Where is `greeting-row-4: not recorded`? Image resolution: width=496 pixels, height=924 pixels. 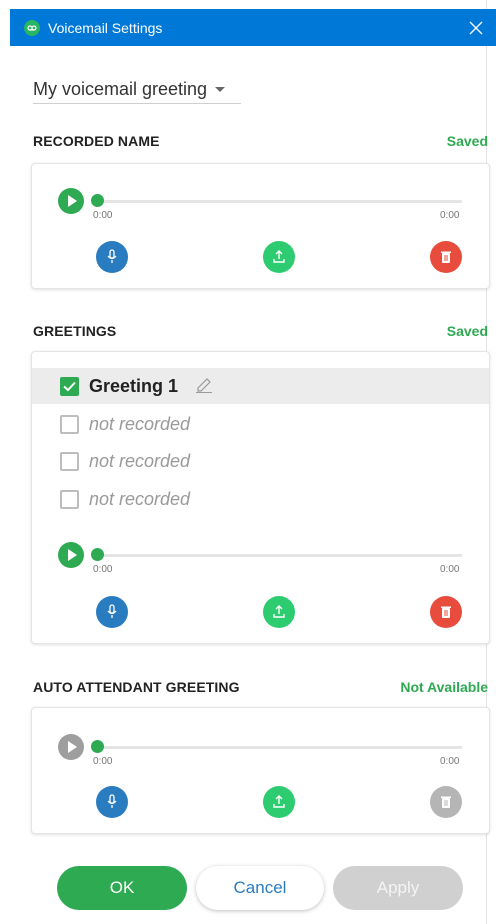
greeting-row-4: not recorded is located at coordinates (260, 499).